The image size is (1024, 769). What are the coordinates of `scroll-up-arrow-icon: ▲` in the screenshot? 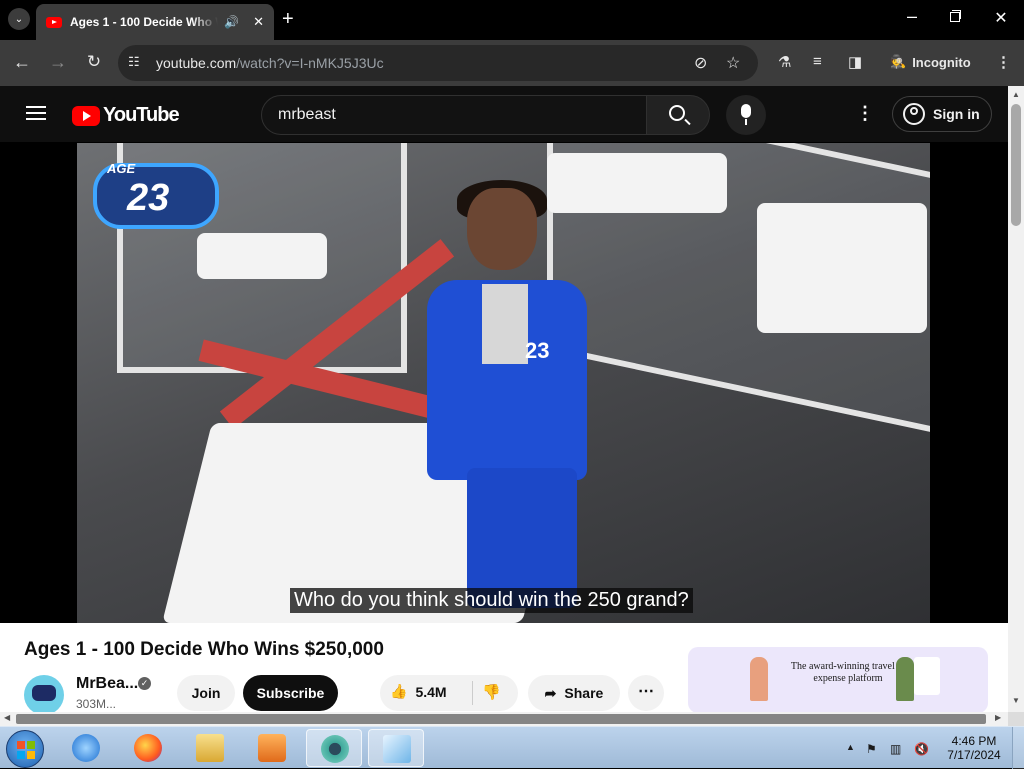 It's located at (1016, 94).